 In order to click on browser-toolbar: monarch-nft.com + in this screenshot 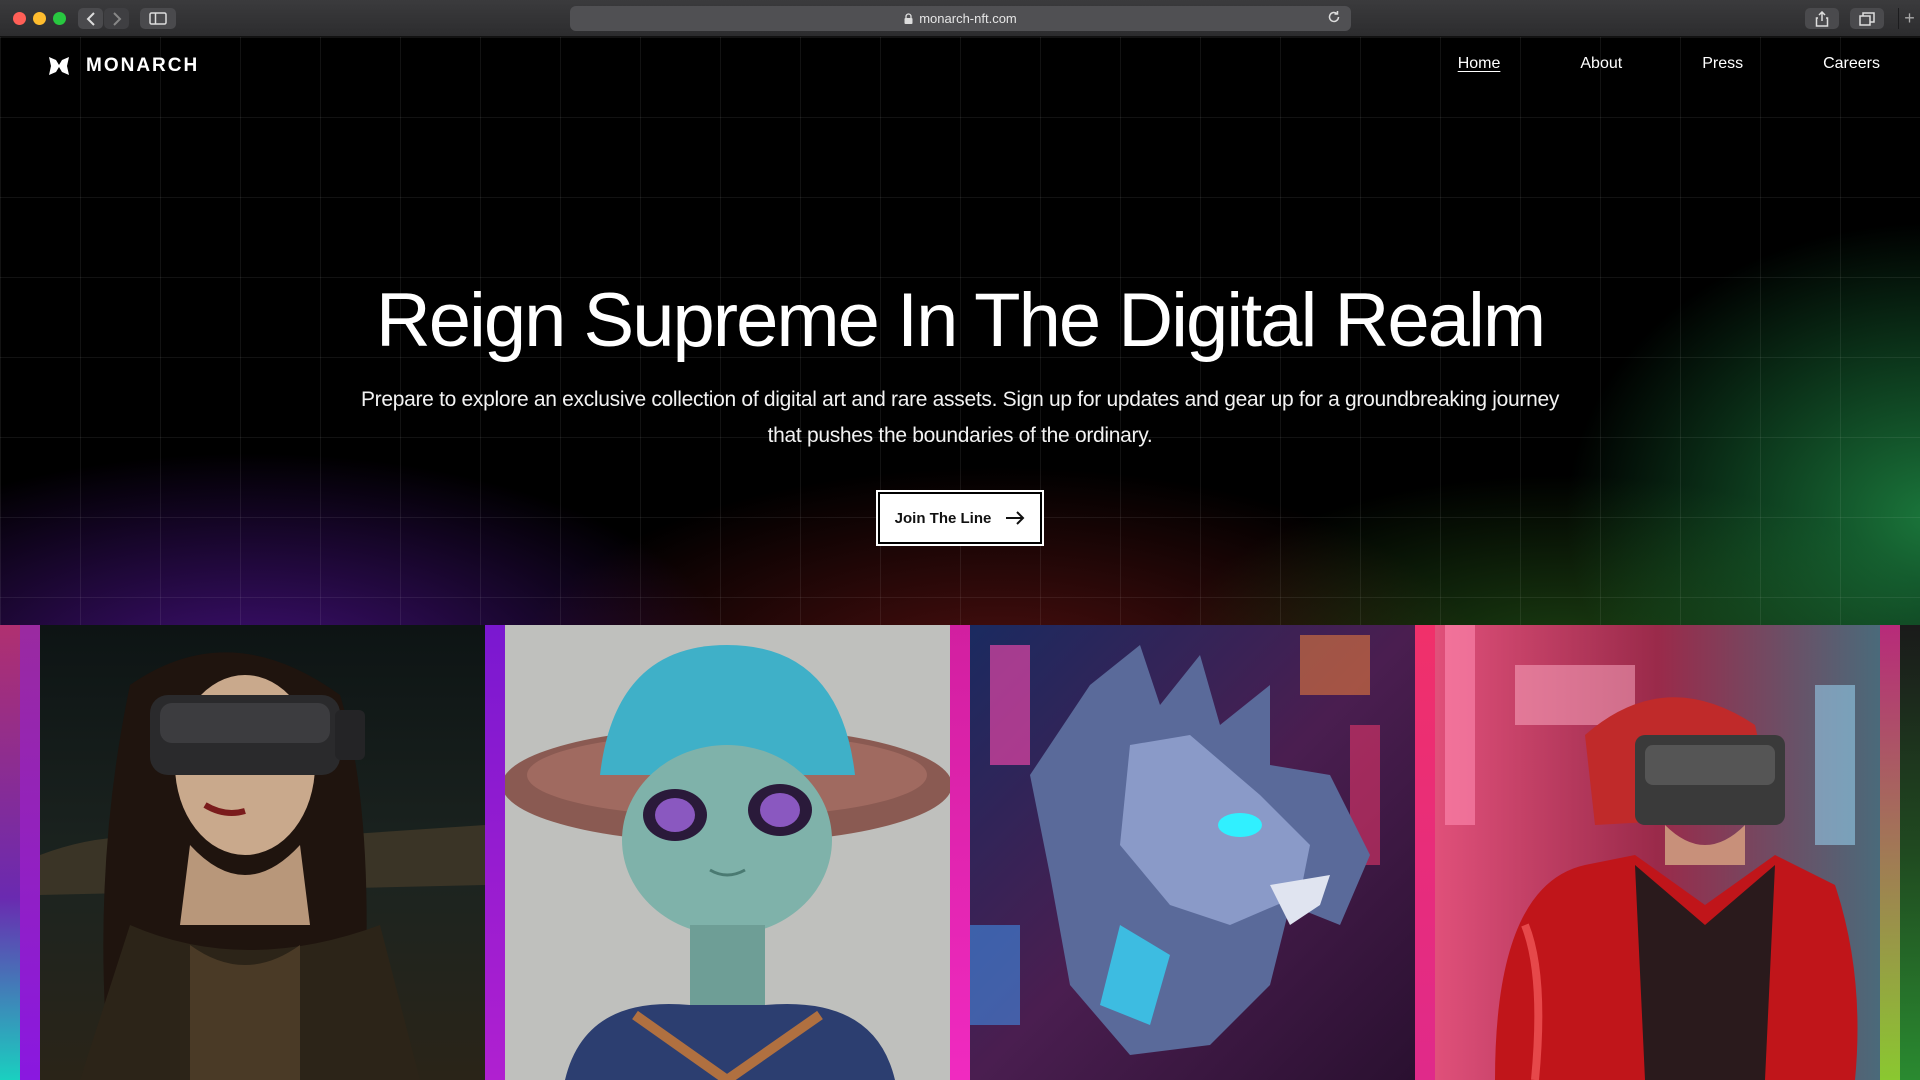, I will do `click(960, 18)`.